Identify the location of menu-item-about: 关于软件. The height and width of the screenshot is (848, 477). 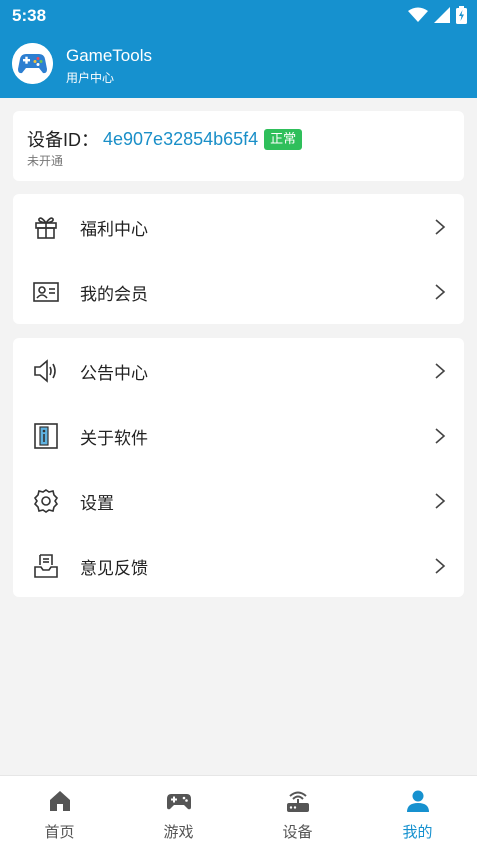
(238, 435).